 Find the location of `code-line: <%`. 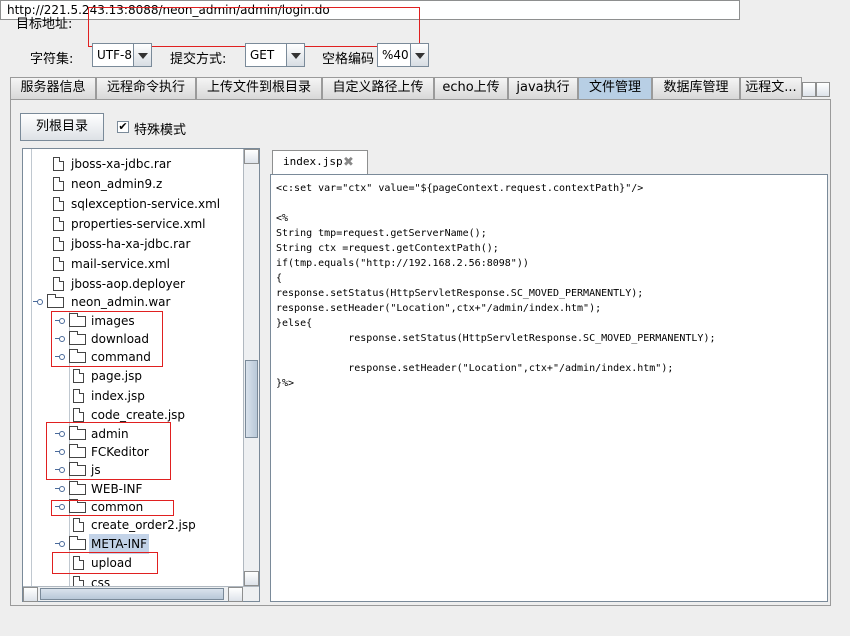

code-line: <% is located at coordinates (282, 218).